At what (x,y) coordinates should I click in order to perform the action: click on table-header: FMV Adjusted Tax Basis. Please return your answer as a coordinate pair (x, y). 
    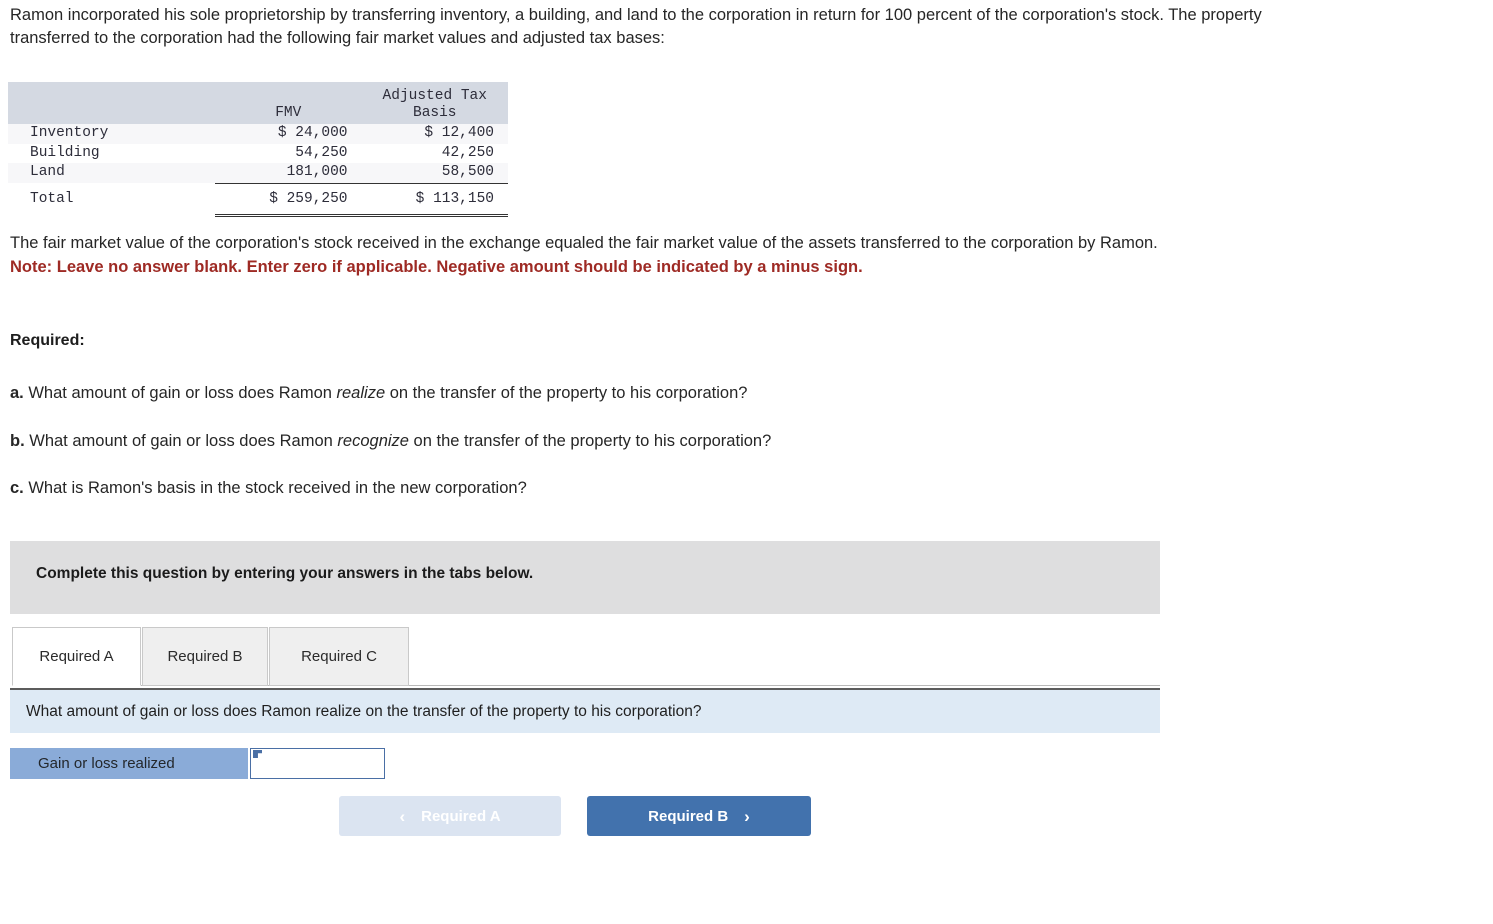
    Looking at the image, I should click on (258, 103).